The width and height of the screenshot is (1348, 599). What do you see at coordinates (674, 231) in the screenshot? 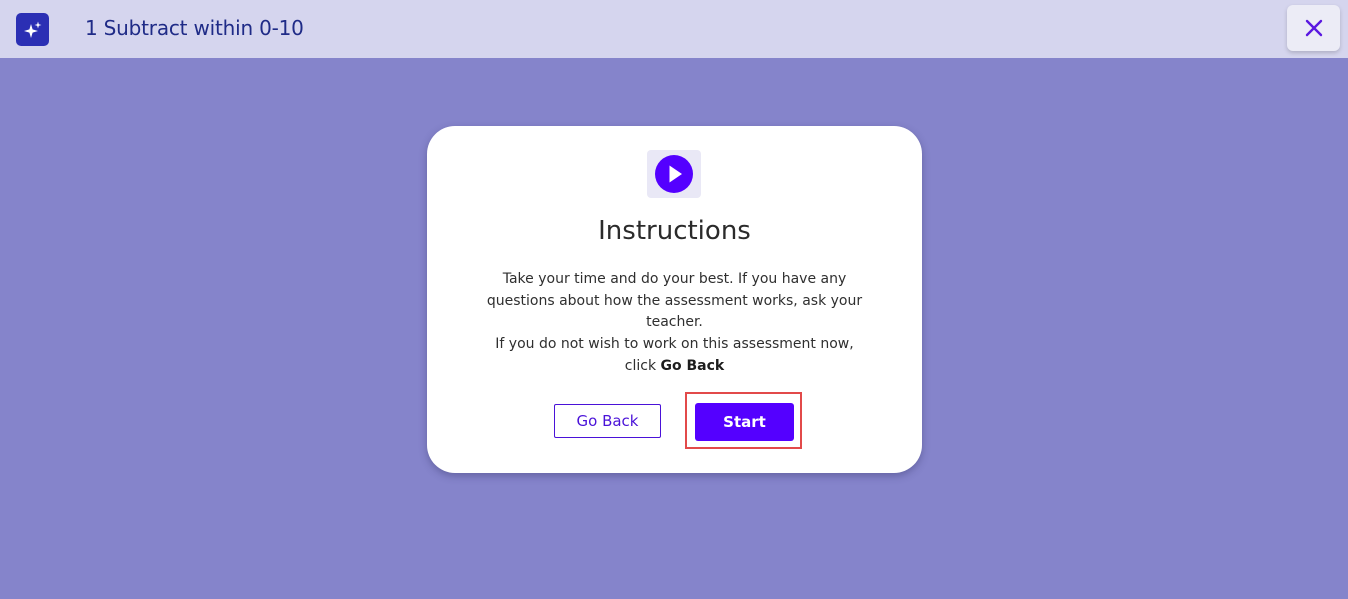
I see `dialog-title: Instructions` at bounding box center [674, 231].